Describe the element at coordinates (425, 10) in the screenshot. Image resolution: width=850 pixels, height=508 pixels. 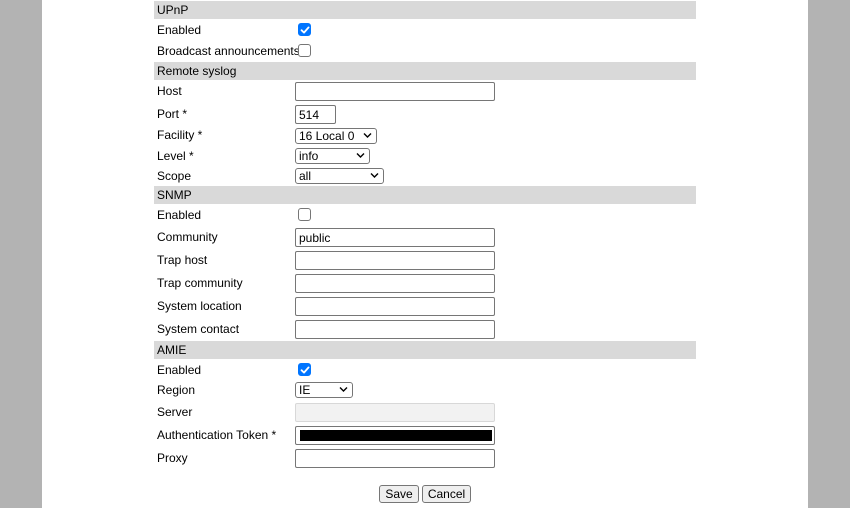
I see `section-header-upnp: UPnP` at that location.